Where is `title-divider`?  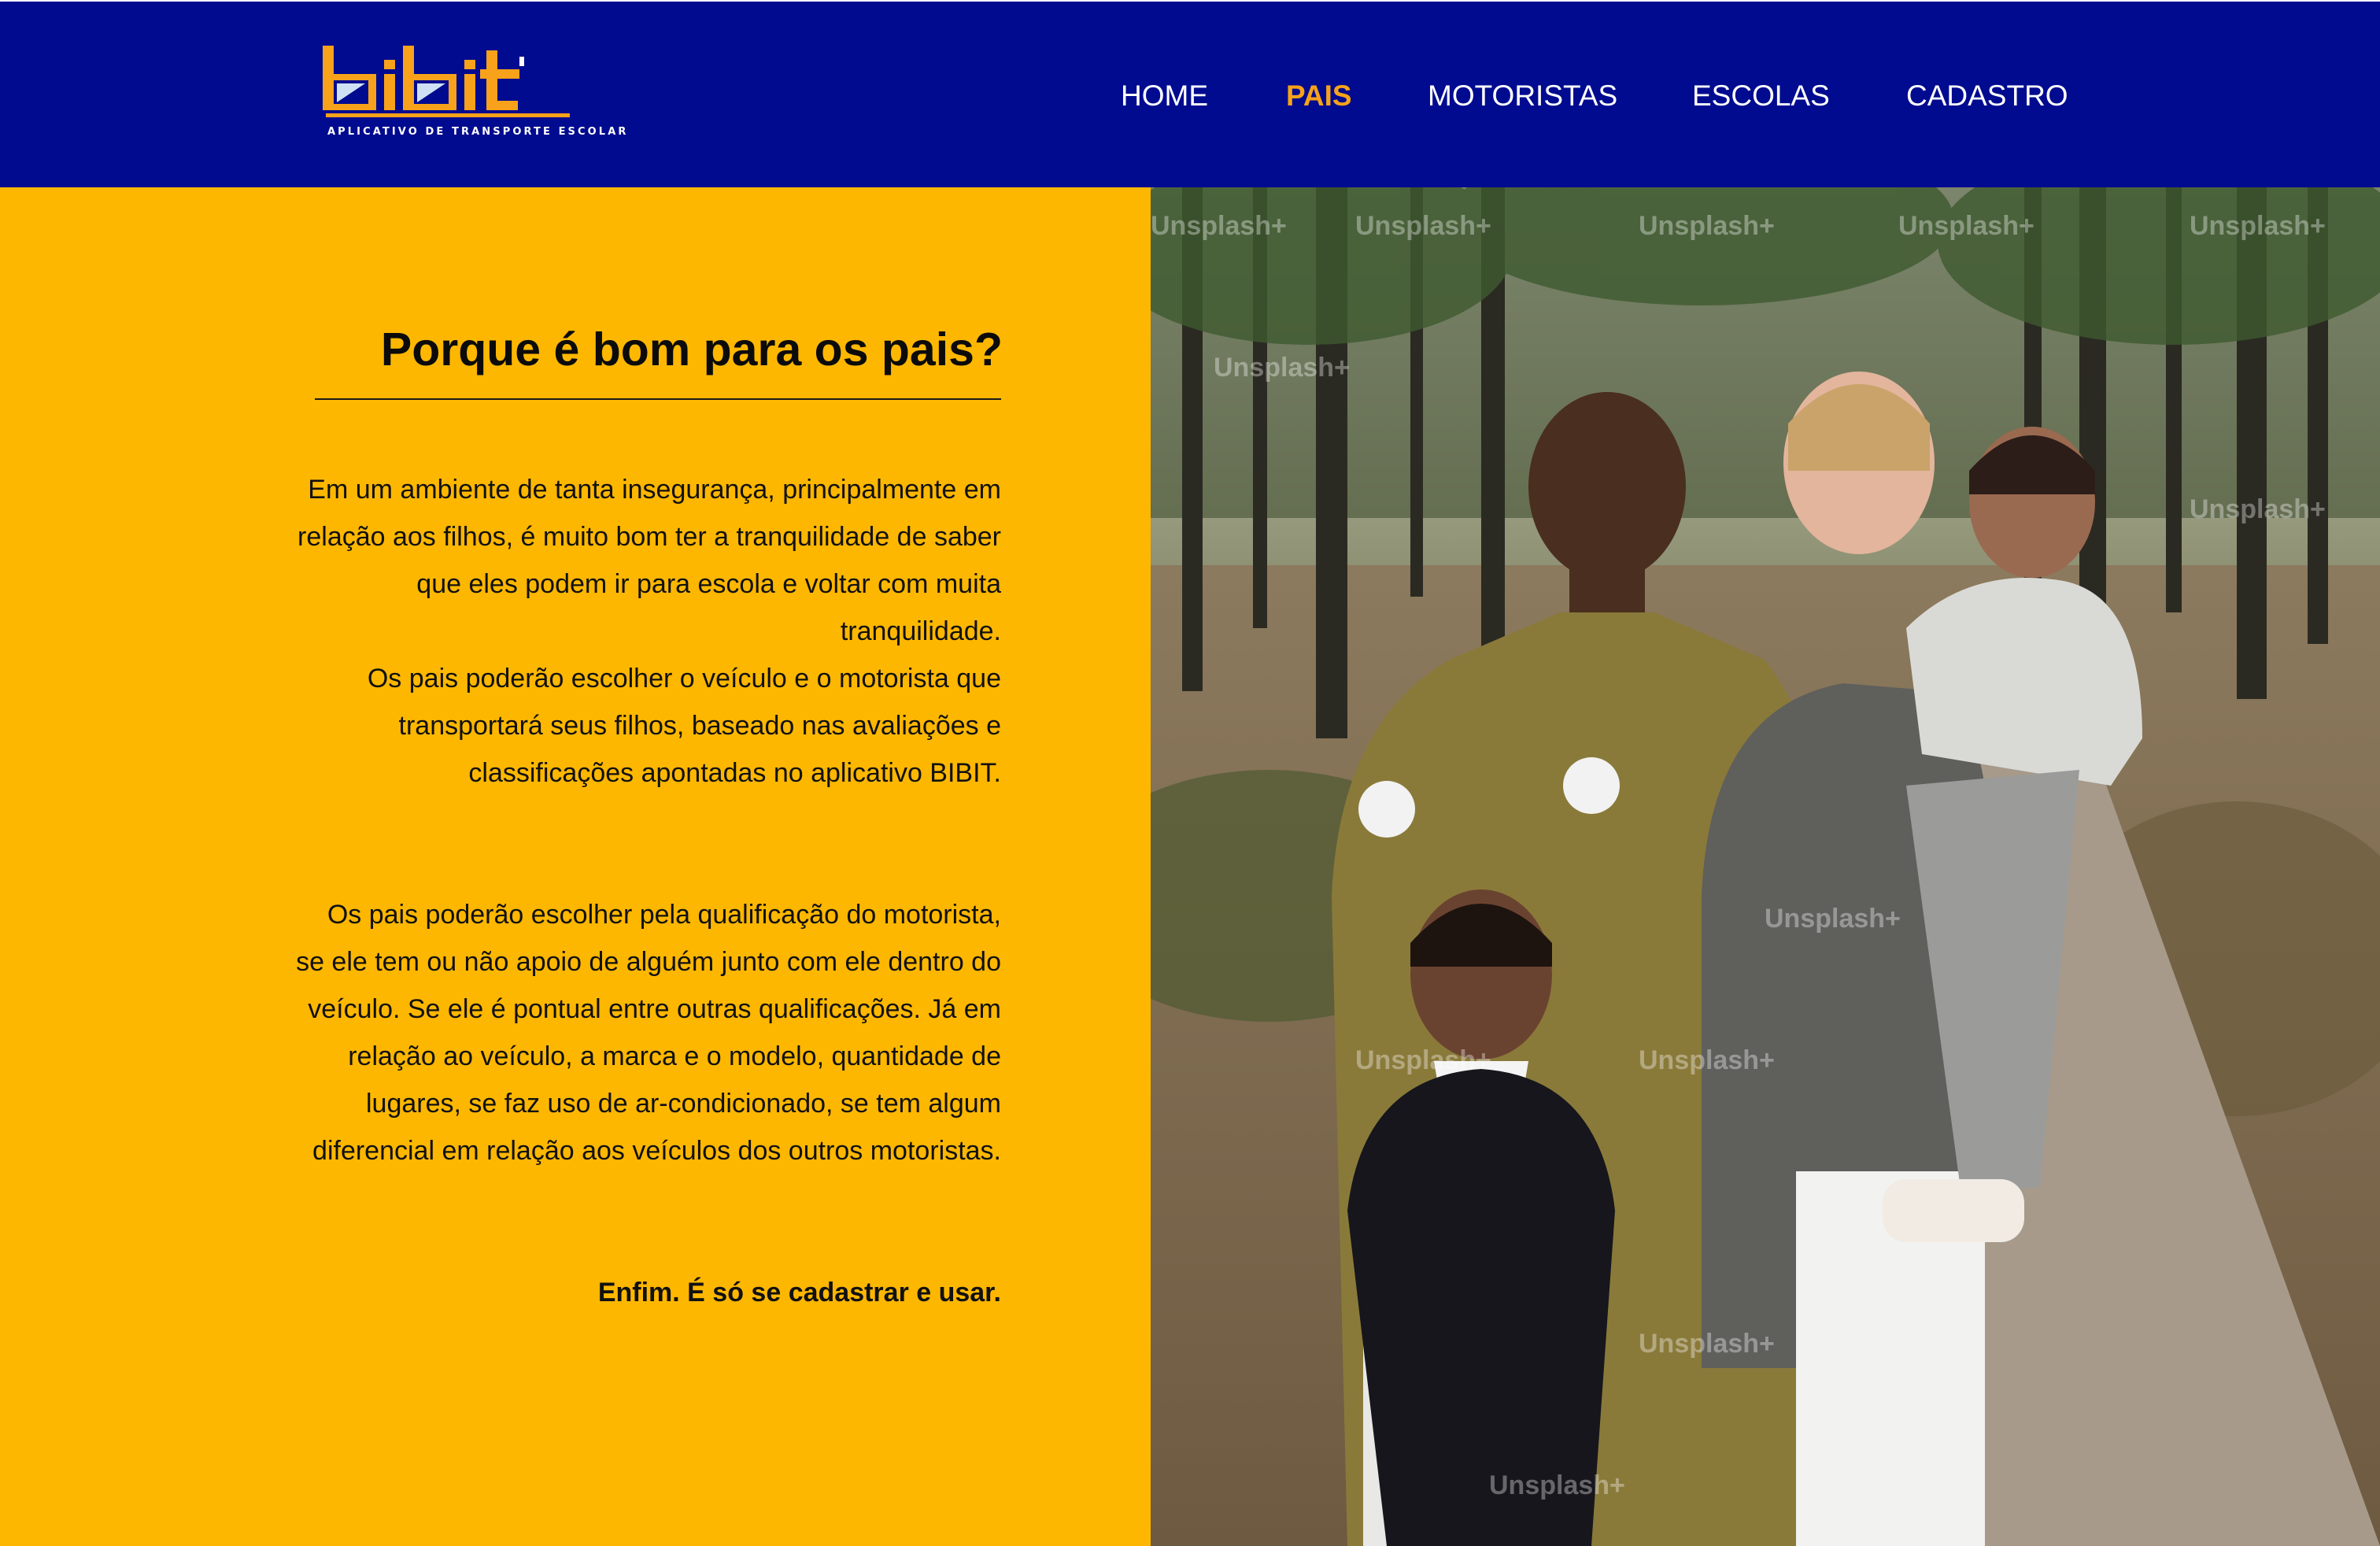 title-divider is located at coordinates (658, 399).